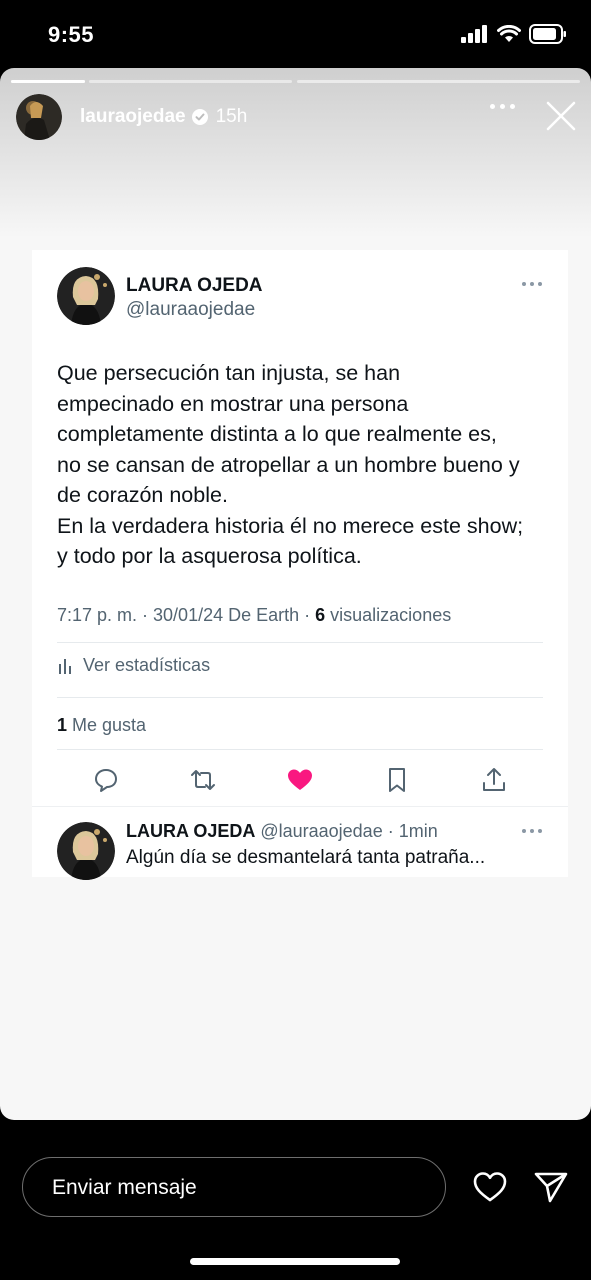 The height and width of the screenshot is (1280, 591). Describe the element at coordinates (397, 780) in the screenshot. I see `bookmark-icon` at that location.